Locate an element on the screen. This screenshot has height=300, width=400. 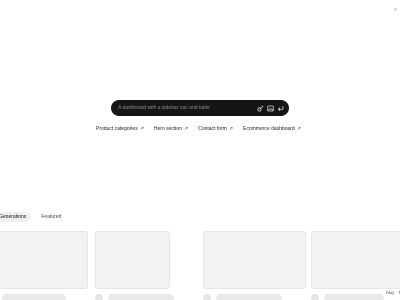
suggestion-ecommerce-dashboard: Ecommerce dashboard ↗ is located at coordinates (272, 129).